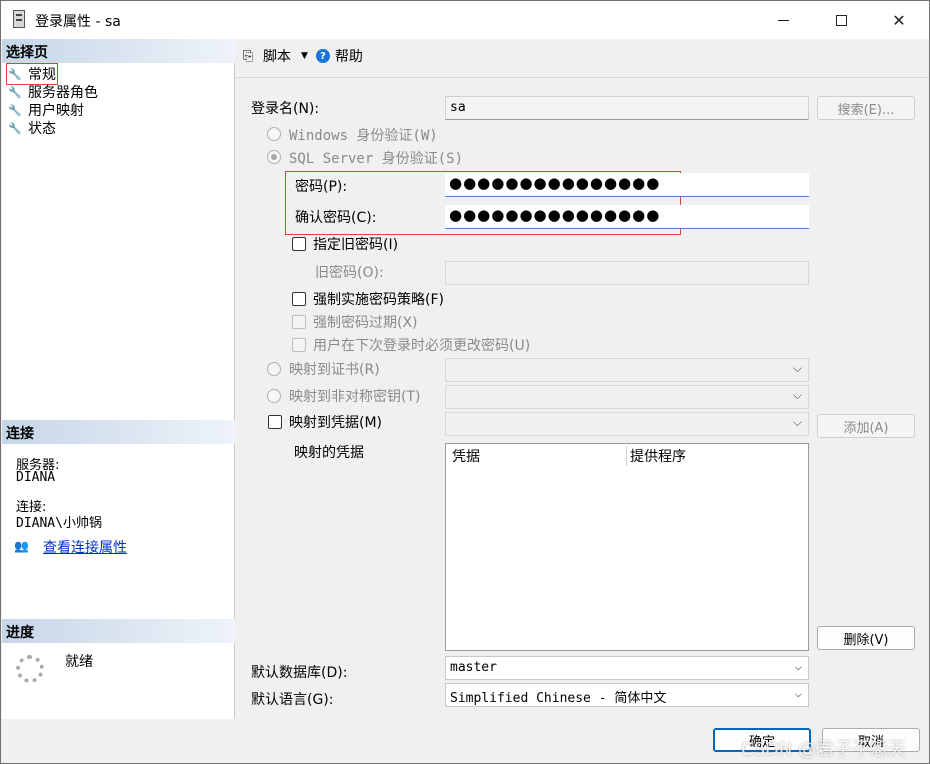  I want to click on sql-auth-label: SQL Server 身份验证(S), so click(376, 159).